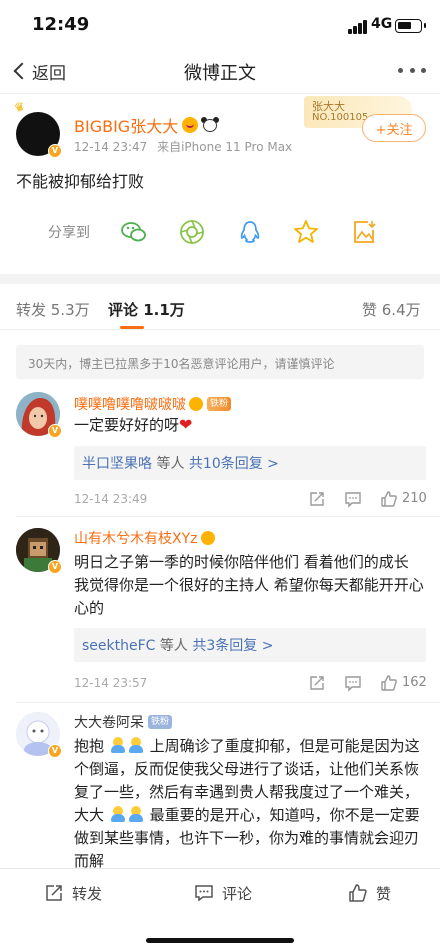  I want to click on home-indicator, so click(220, 940).